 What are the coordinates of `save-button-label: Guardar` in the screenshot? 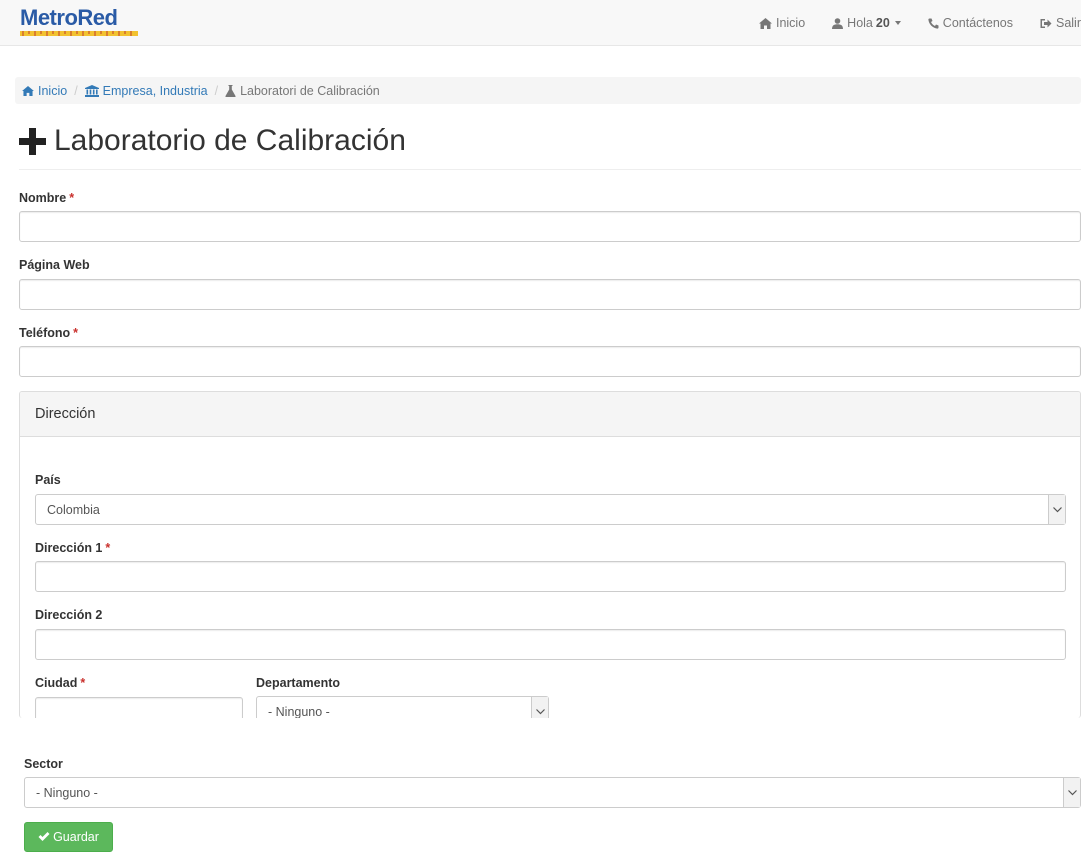 It's located at (76, 837).